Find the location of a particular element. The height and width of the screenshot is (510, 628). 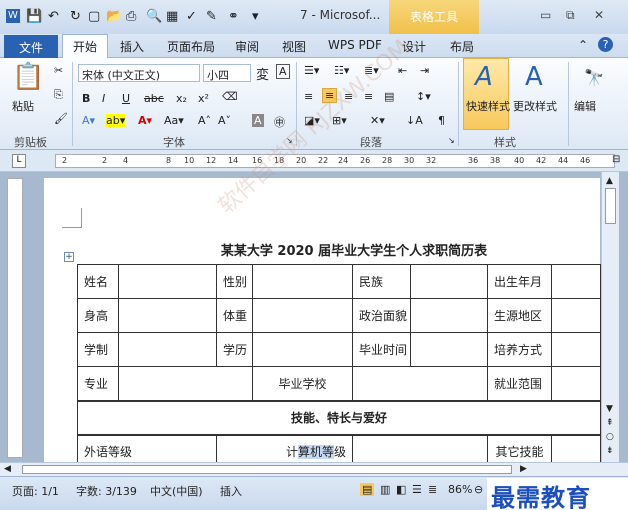

tab-table-layout: 布局 is located at coordinates (462, 46).